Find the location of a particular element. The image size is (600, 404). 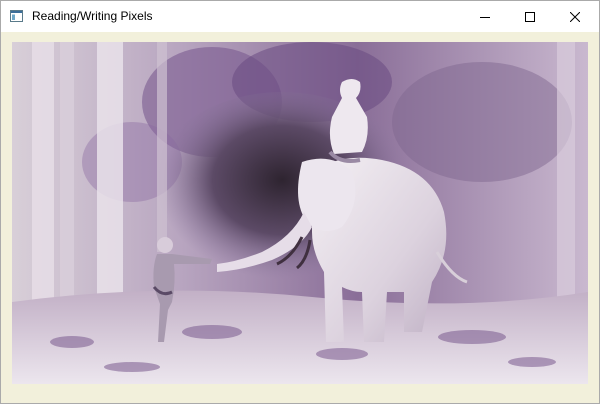

window-title: Reading/Writing Pixels is located at coordinates (92, 16).